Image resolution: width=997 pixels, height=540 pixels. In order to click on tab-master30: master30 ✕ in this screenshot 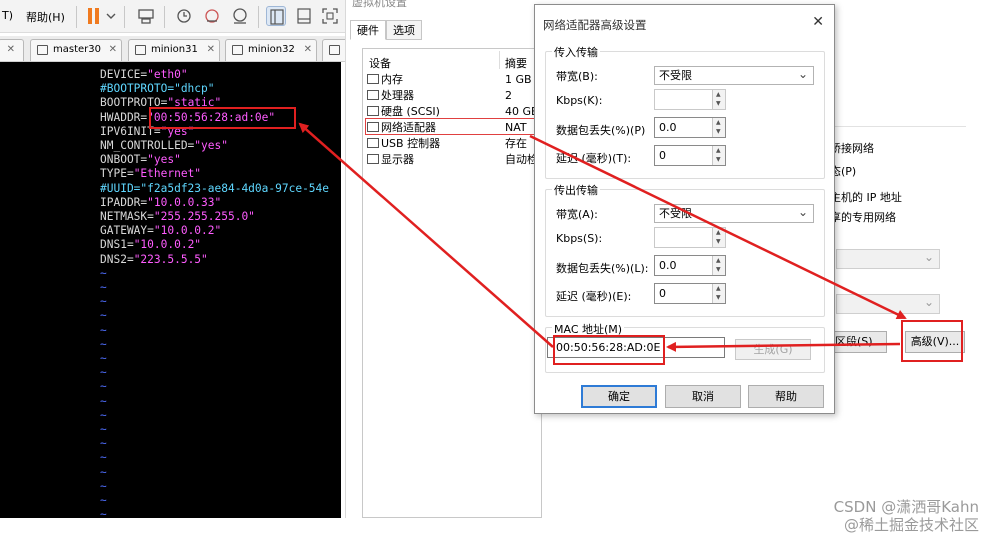, I will do `click(76, 50)`.